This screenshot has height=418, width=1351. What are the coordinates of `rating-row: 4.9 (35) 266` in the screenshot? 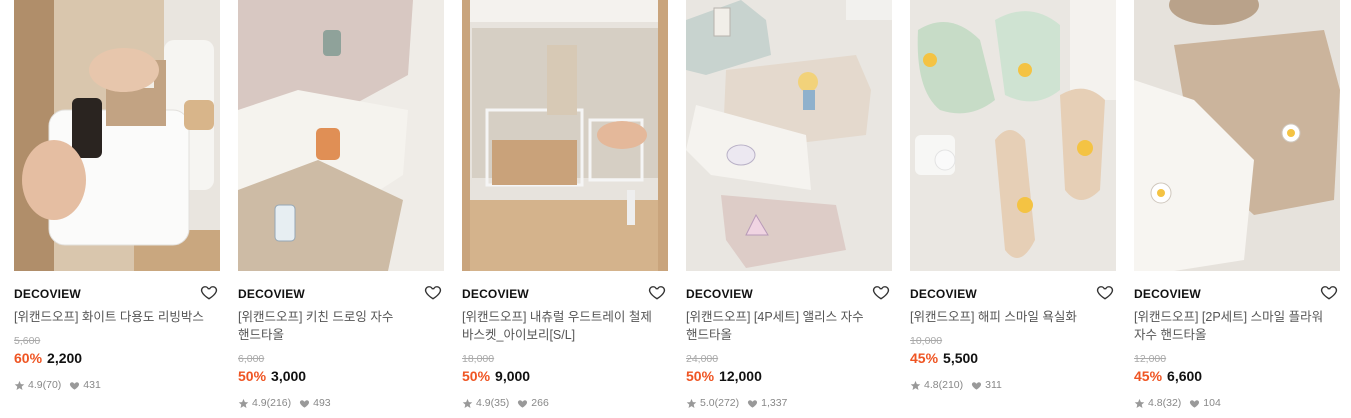 It's located at (505, 403).